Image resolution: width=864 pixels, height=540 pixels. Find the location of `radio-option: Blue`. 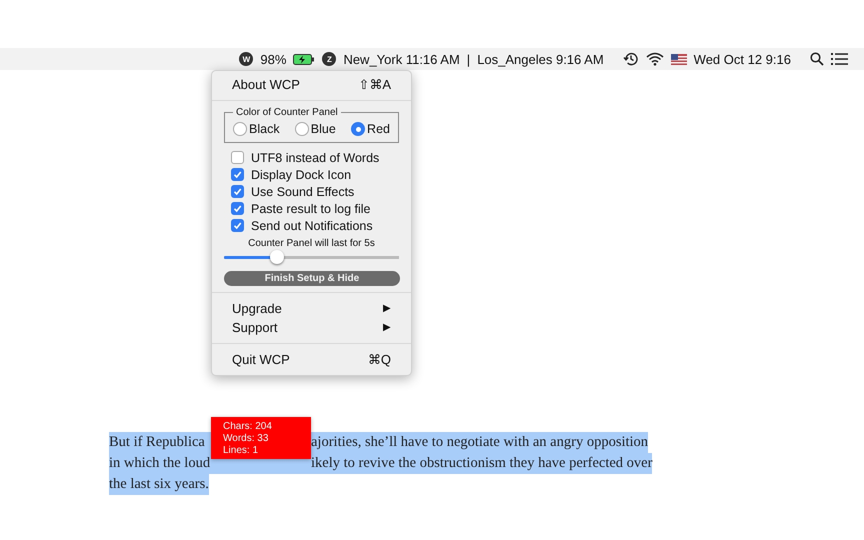

radio-option: Blue is located at coordinates (315, 129).